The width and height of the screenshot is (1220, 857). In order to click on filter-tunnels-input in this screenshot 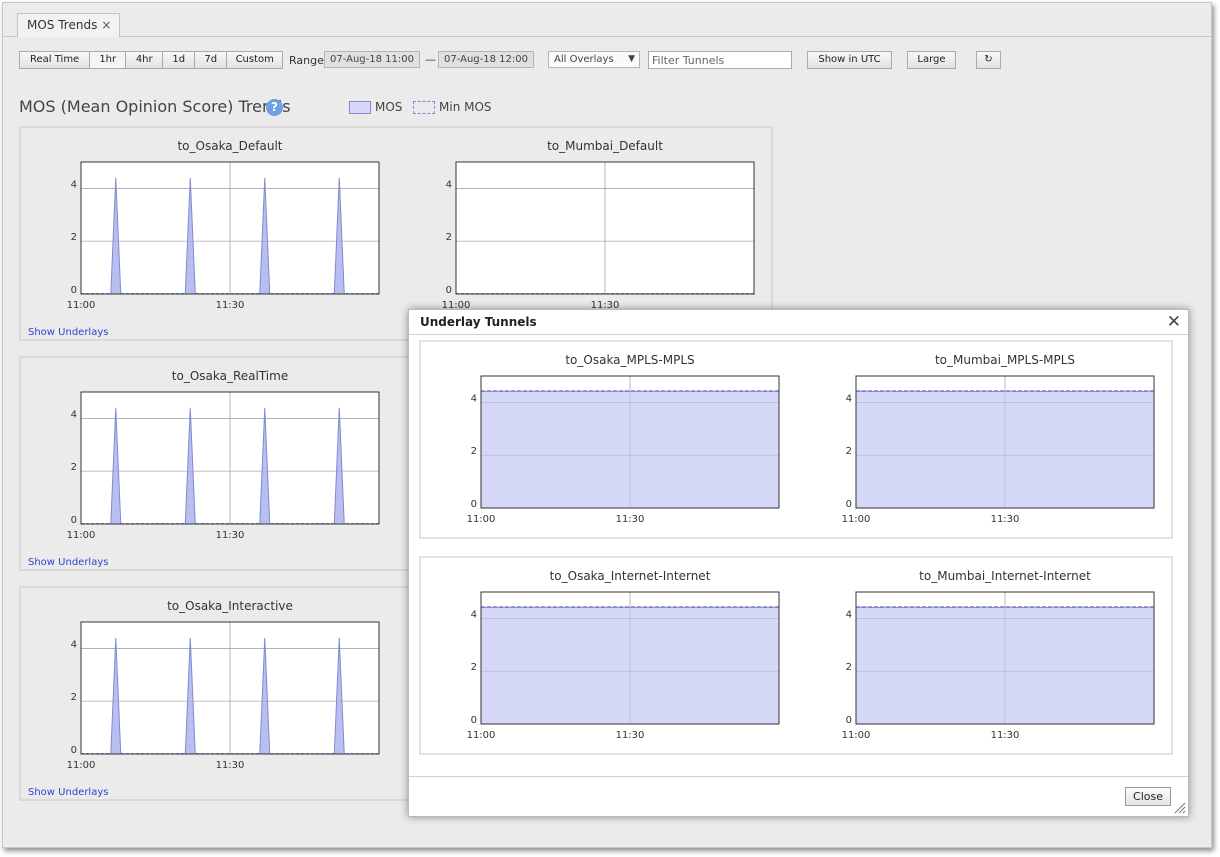, I will do `click(720, 60)`.